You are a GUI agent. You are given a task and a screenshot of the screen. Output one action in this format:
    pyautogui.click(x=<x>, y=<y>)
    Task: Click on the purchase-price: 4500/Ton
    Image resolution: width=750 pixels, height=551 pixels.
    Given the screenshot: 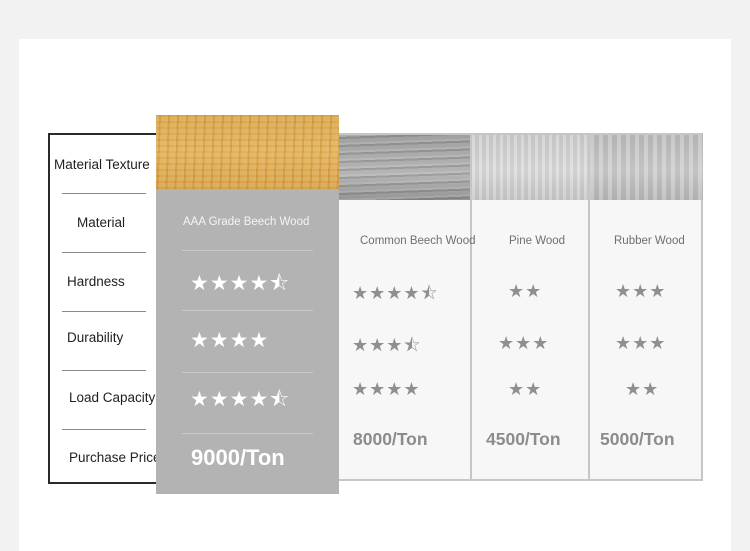 What is the action you would take?
    pyautogui.click(x=523, y=439)
    